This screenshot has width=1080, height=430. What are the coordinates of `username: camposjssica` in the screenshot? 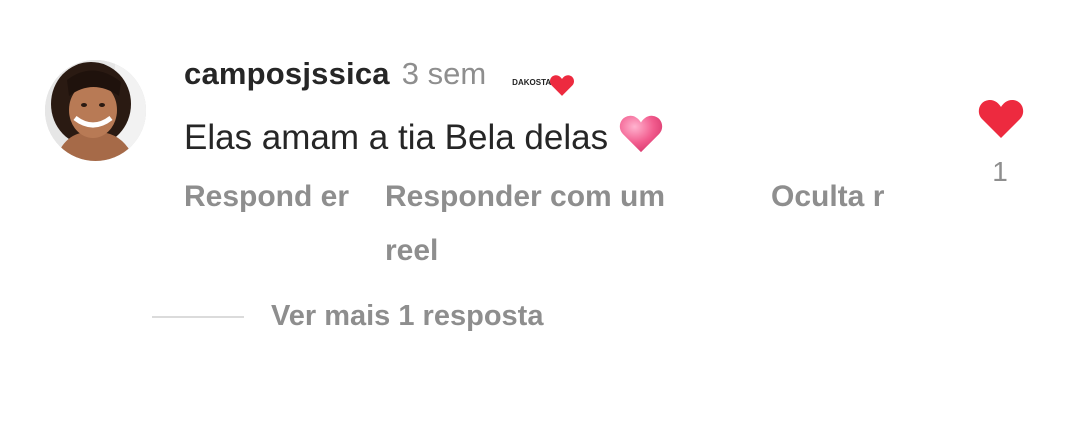 It's located at (287, 74).